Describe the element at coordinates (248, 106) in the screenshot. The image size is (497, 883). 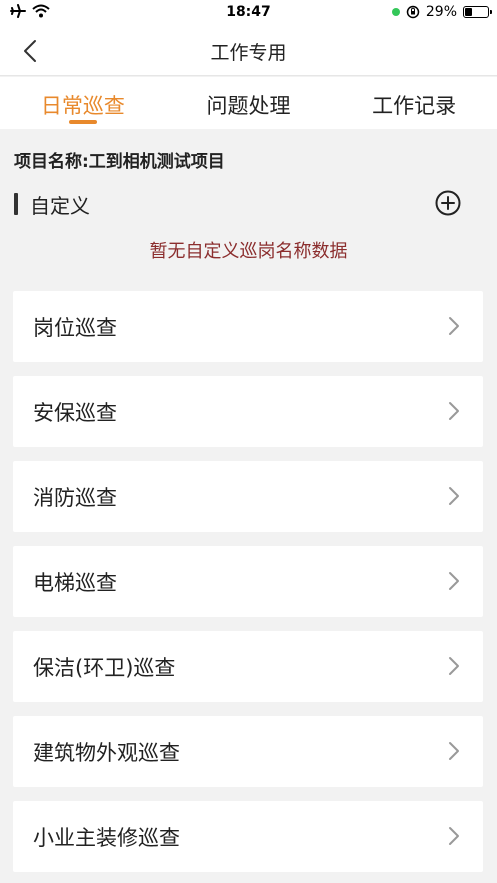
I see `tab-label: 问题处理` at that location.